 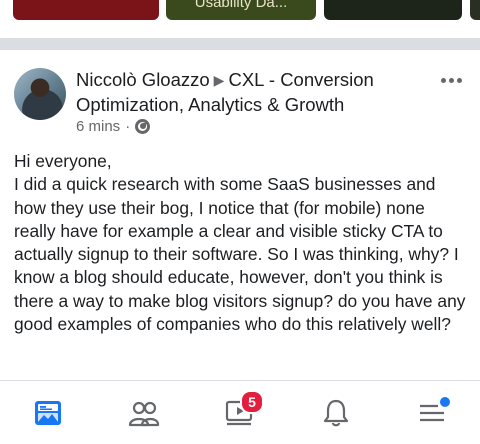 I want to click on right-triangle-icon: ▶, so click(x=219, y=80).